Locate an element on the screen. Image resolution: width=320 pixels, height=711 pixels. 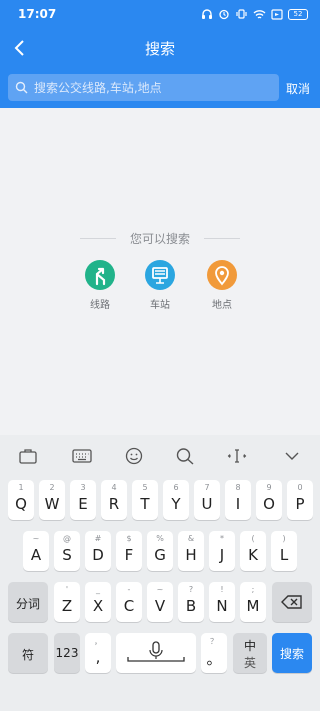
option-label: 线路 is located at coordinates (100, 305).